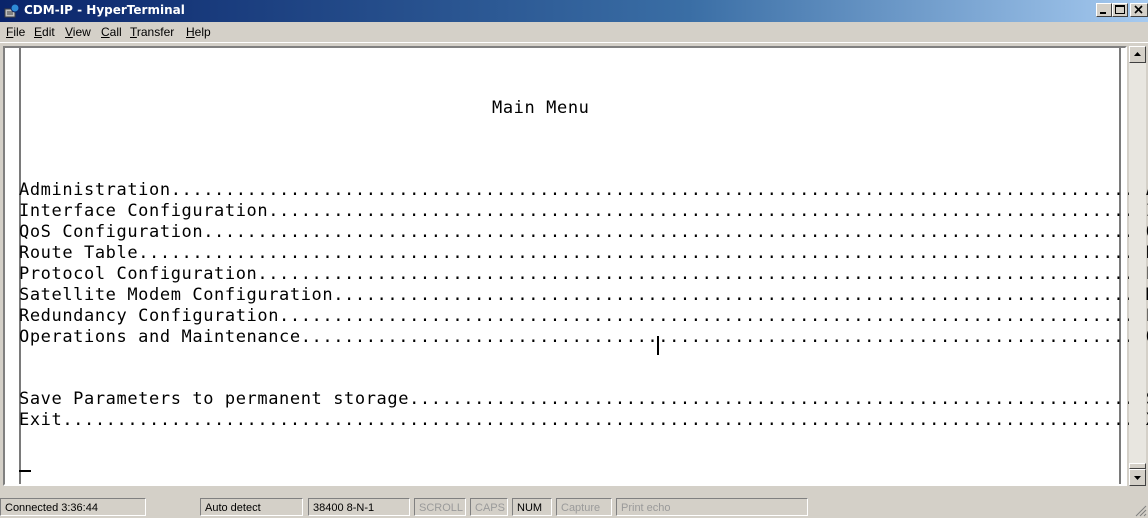 The width and height of the screenshot is (1148, 518). I want to click on close-button, so click(1139, 10).